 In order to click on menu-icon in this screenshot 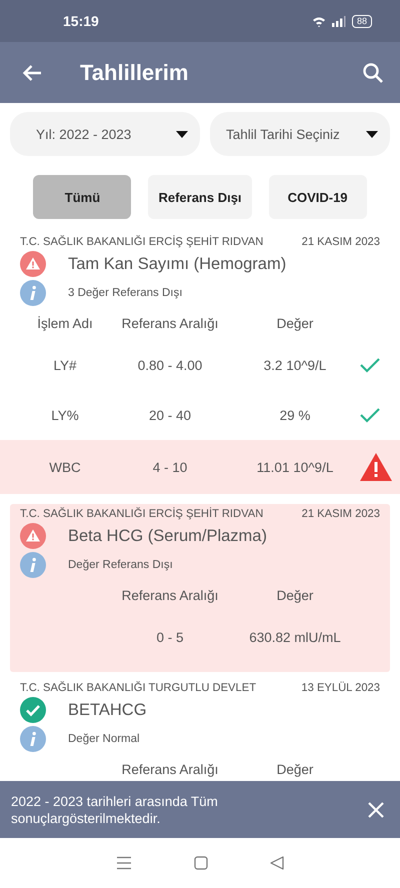, I will do `click(124, 863)`.